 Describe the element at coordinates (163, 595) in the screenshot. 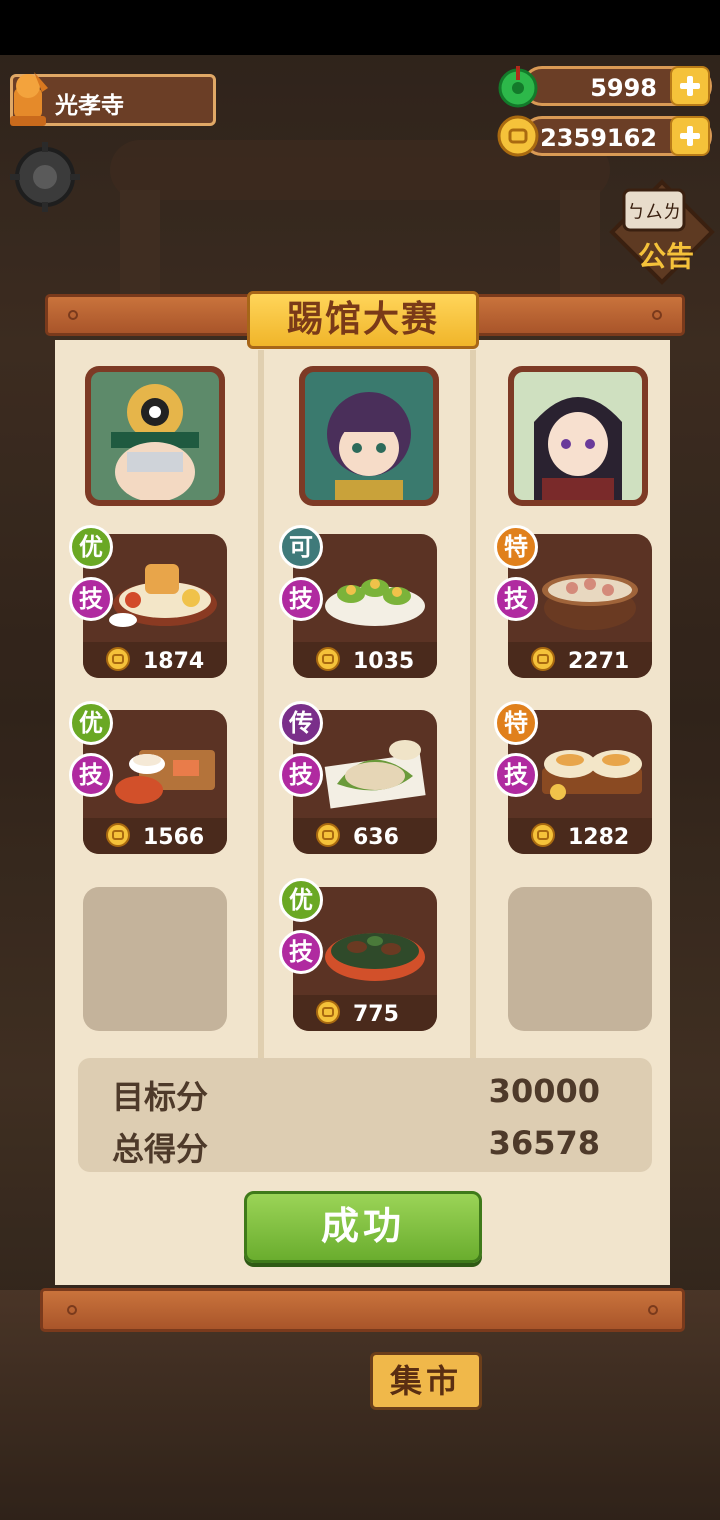

I see `dish-platter-icon` at that location.